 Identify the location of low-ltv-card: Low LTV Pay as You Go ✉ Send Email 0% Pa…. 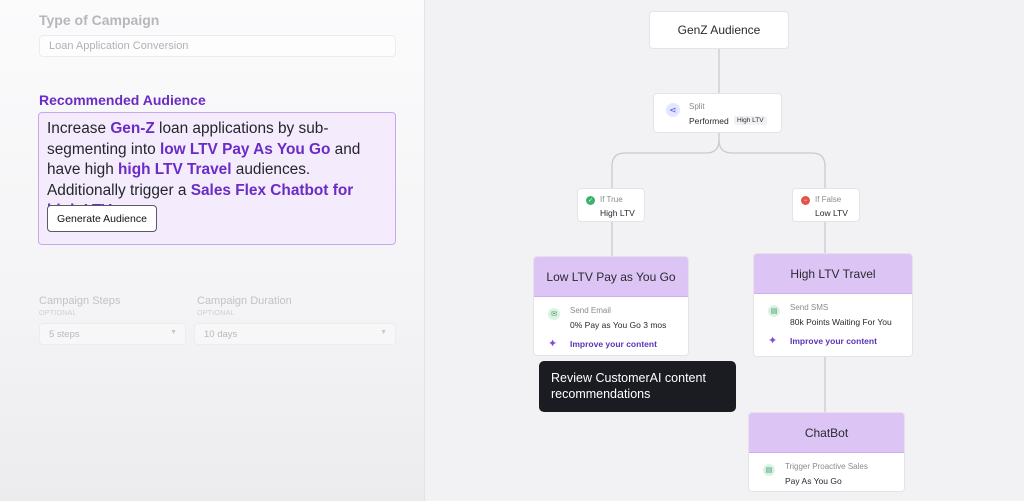
(611, 306).